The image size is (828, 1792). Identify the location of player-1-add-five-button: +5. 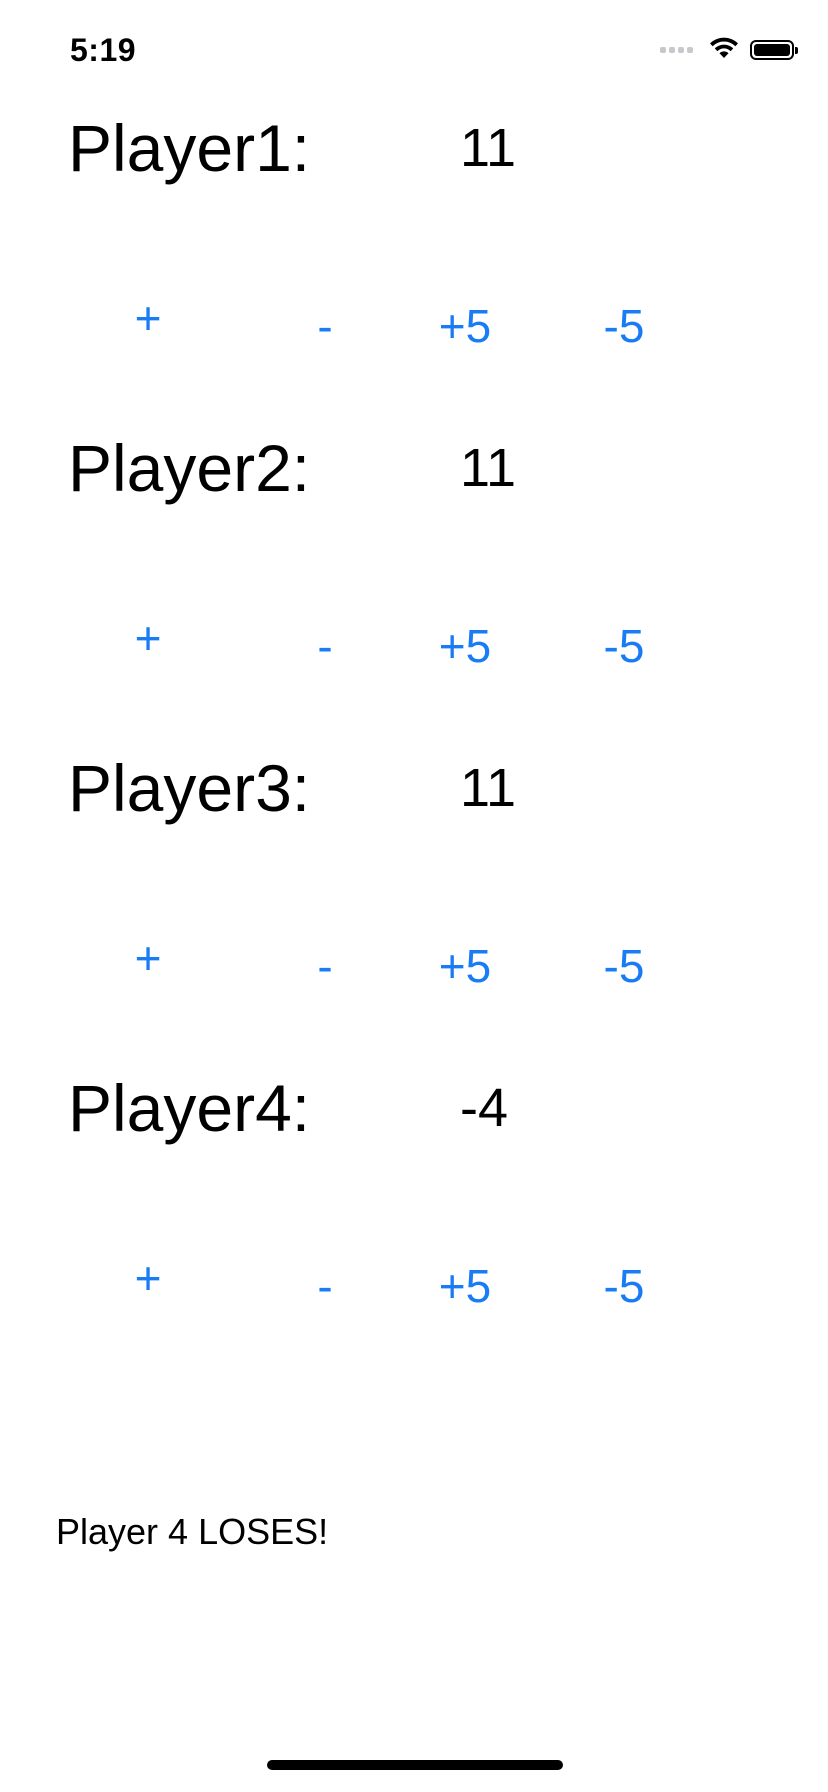
(465, 326).